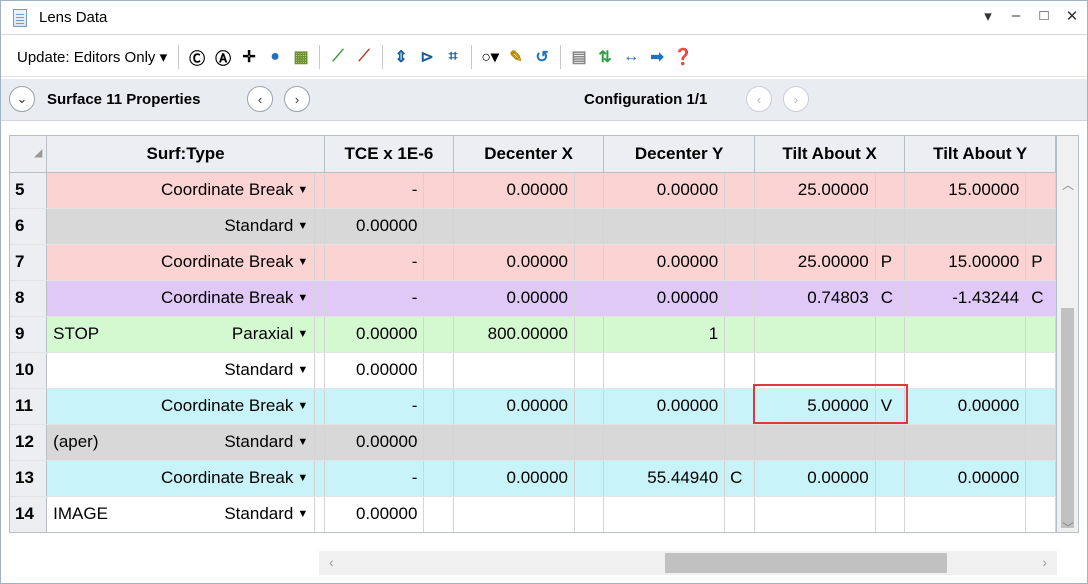 The width and height of the screenshot is (1088, 584). What do you see at coordinates (890, 406) in the screenshot?
I see `solve-flag: V` at bounding box center [890, 406].